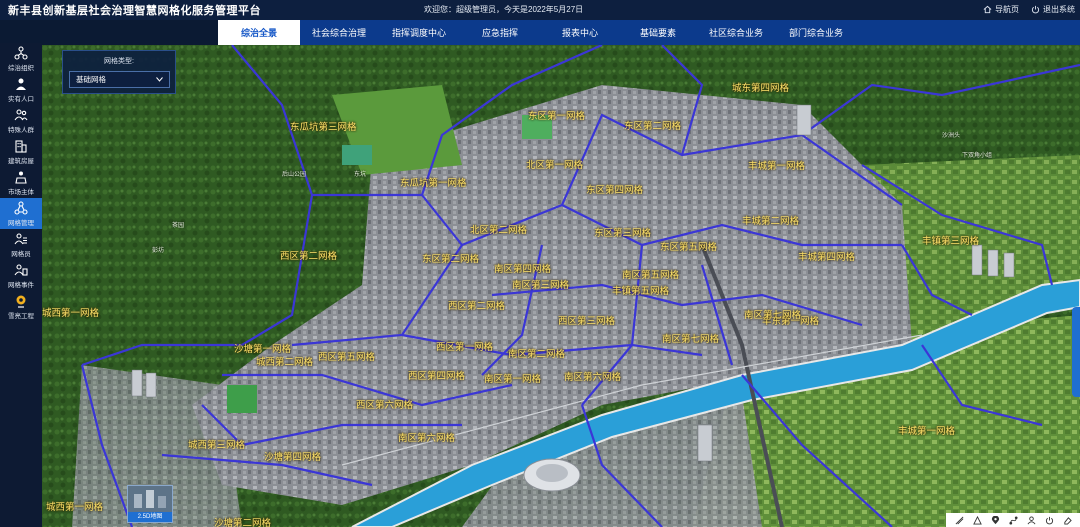 The image size is (1080, 527). Describe the element at coordinates (159, 79) in the screenshot. I see `chevron-down-icon` at that location.